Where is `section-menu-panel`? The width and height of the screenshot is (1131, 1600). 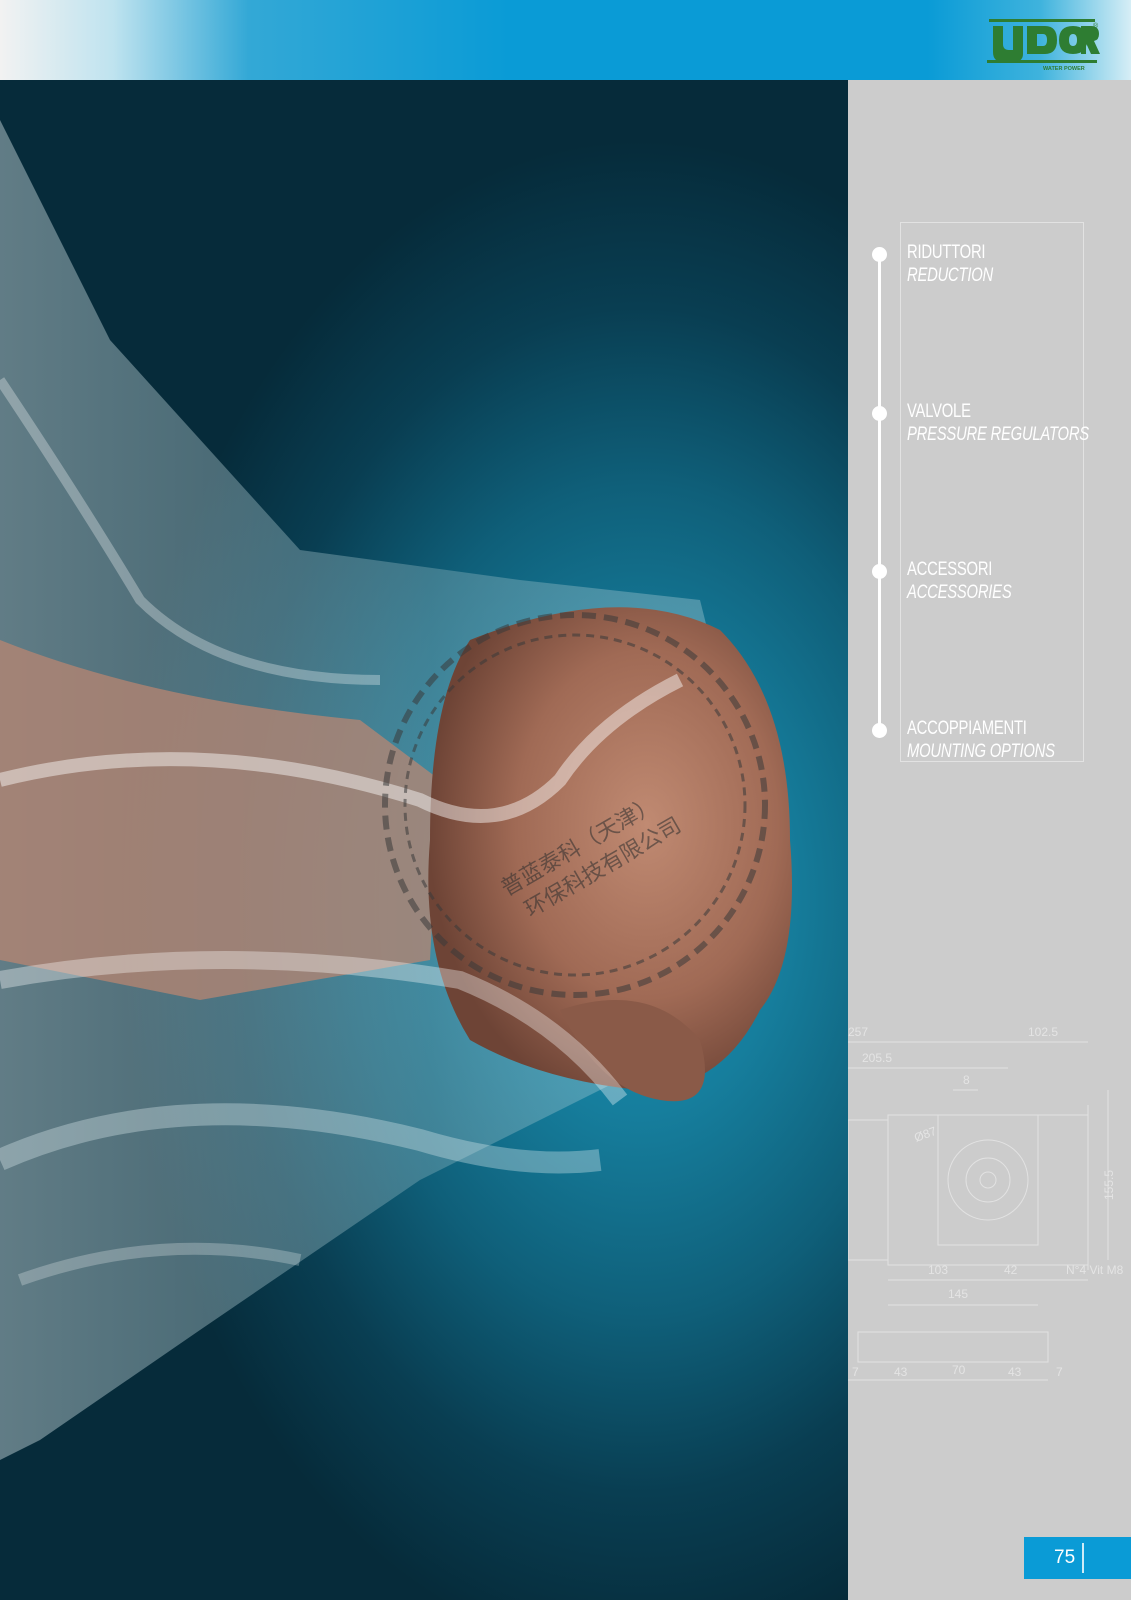
section-menu-panel is located at coordinates (992, 492).